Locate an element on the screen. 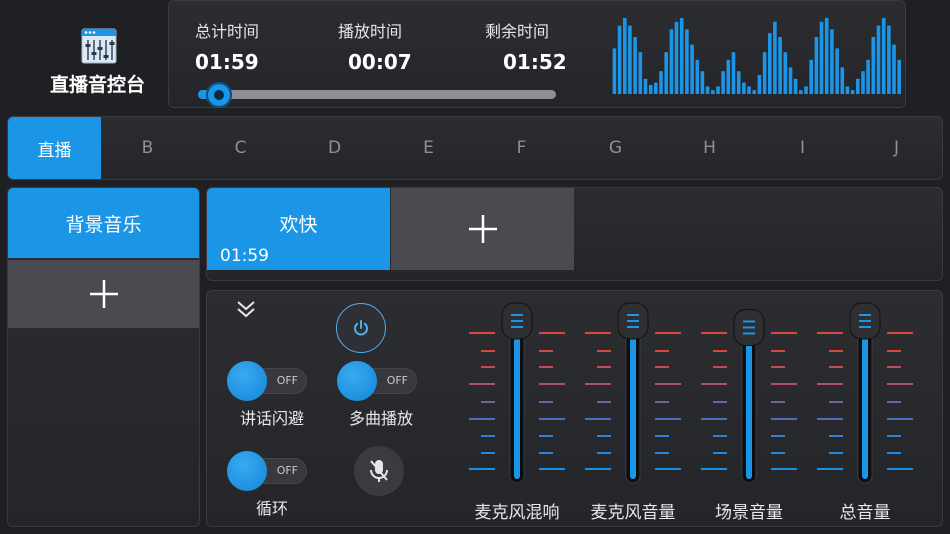 This screenshot has width=950, height=534. remaining-time-label: 剩余时间 is located at coordinates (517, 31).